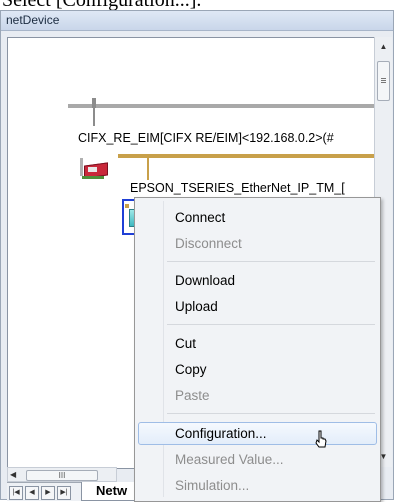  I want to click on horizontal-scroll-thumb: III, so click(62, 475).